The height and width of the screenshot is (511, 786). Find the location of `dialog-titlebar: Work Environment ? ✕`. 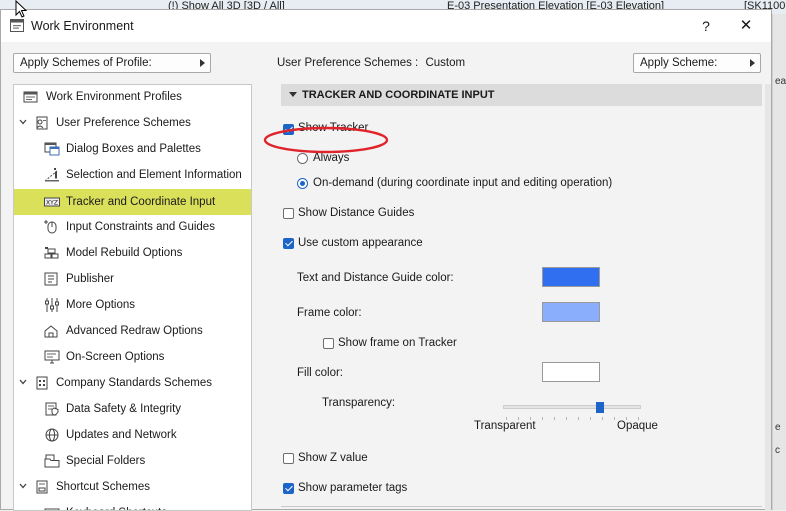

dialog-titlebar: Work Environment ? ✕ is located at coordinates (386, 26).